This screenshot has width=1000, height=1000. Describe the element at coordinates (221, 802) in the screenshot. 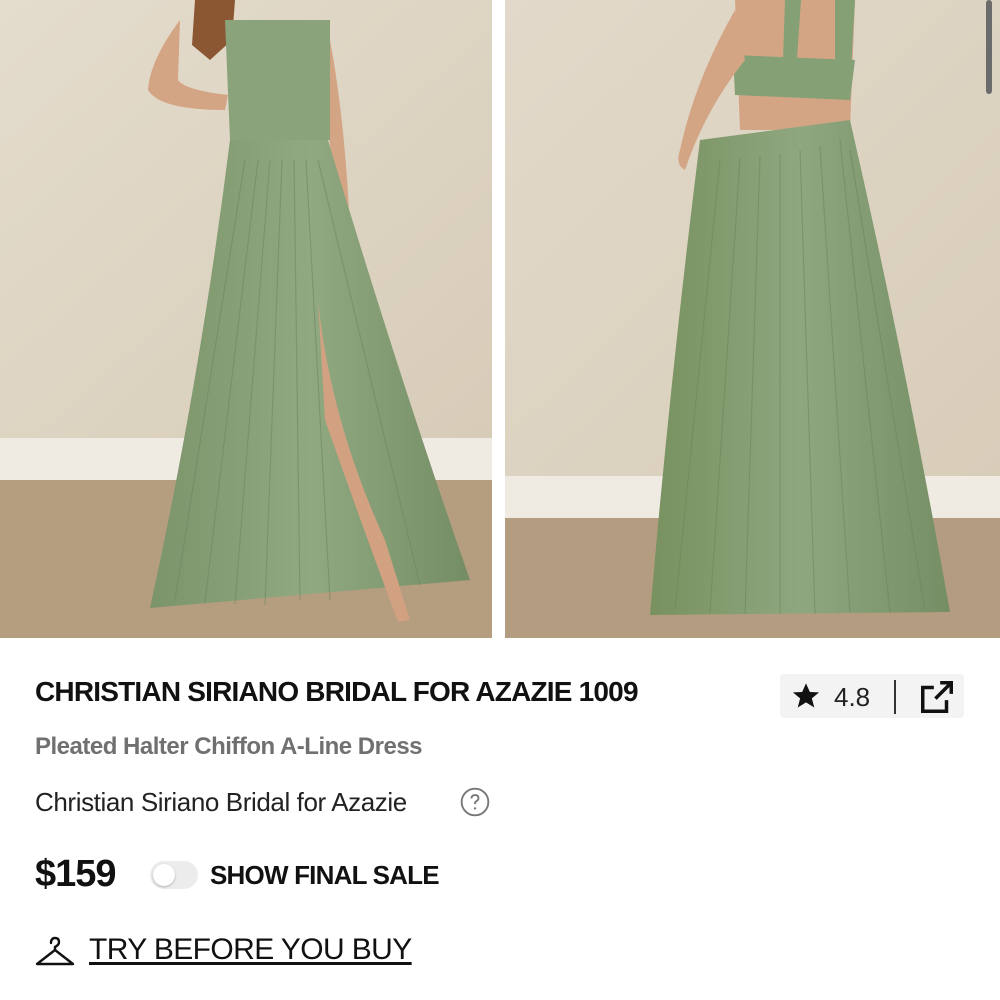

I see `designer-name: Christian Siriano Bridal for Azazie` at that location.